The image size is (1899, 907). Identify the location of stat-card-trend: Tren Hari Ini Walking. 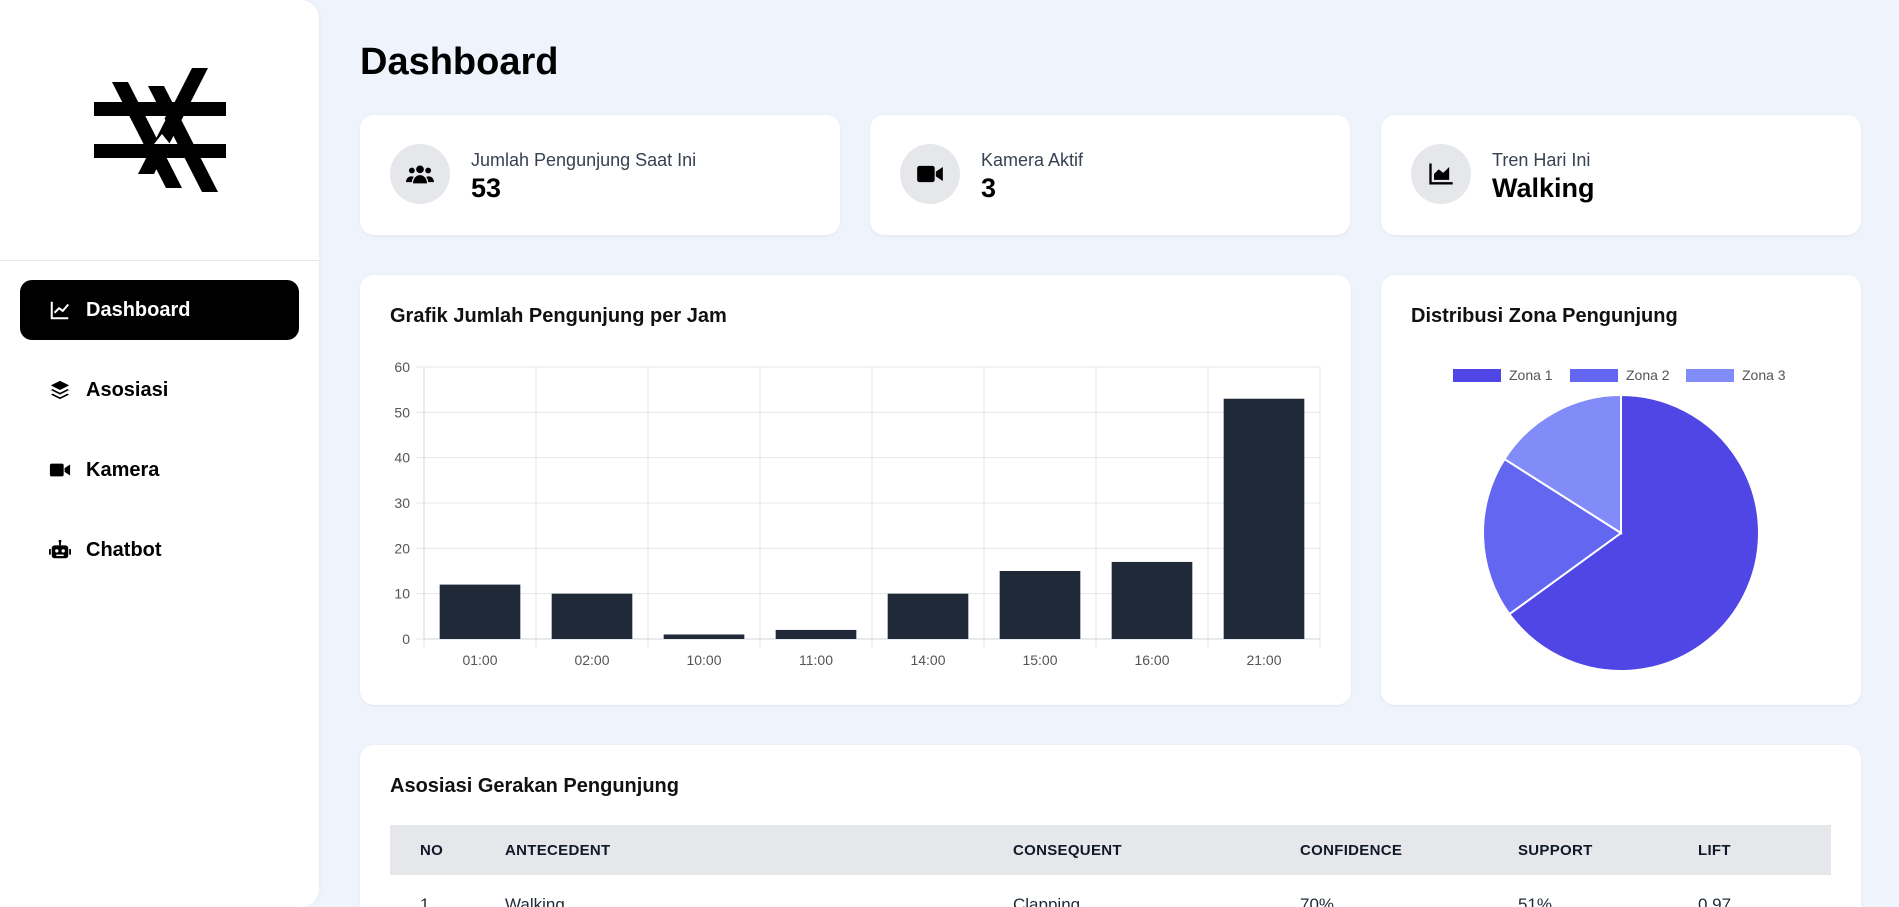
(1621, 175).